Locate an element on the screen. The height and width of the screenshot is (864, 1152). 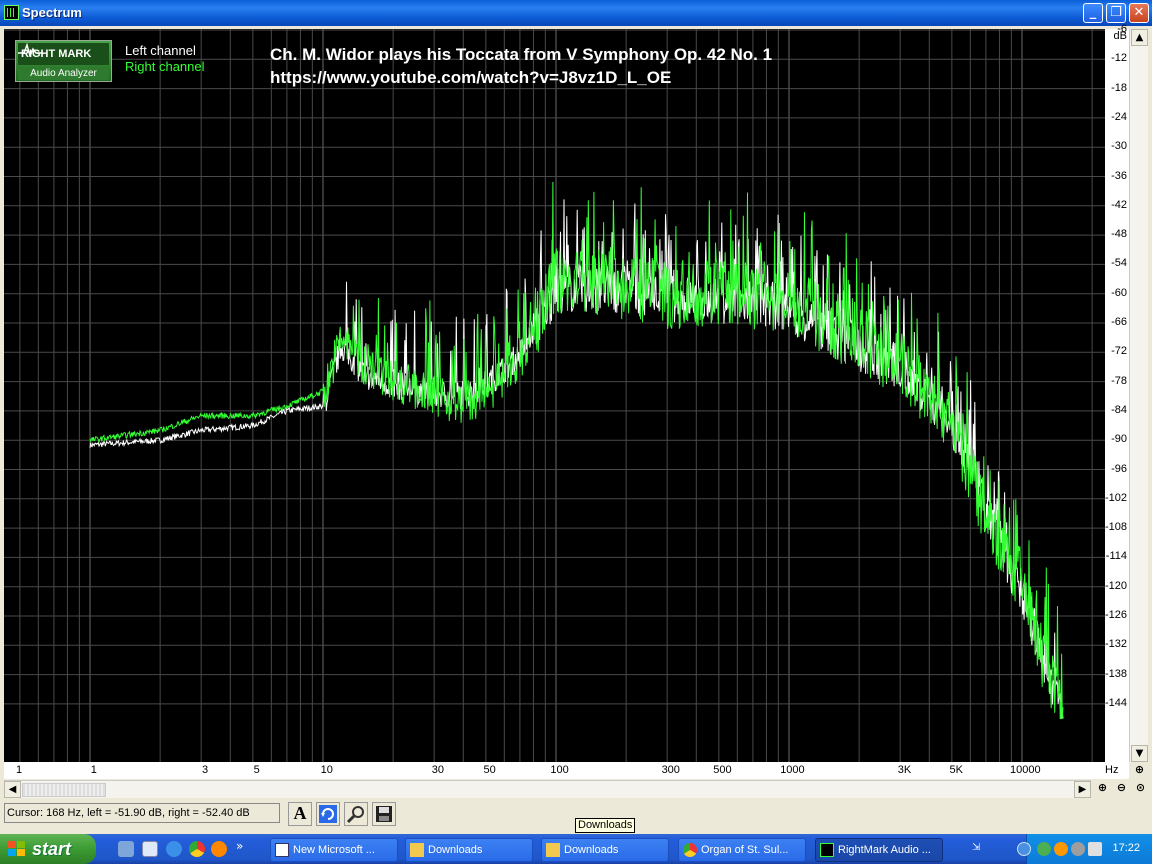
db-tick-label: -126 is located at coordinates (1115, 615).